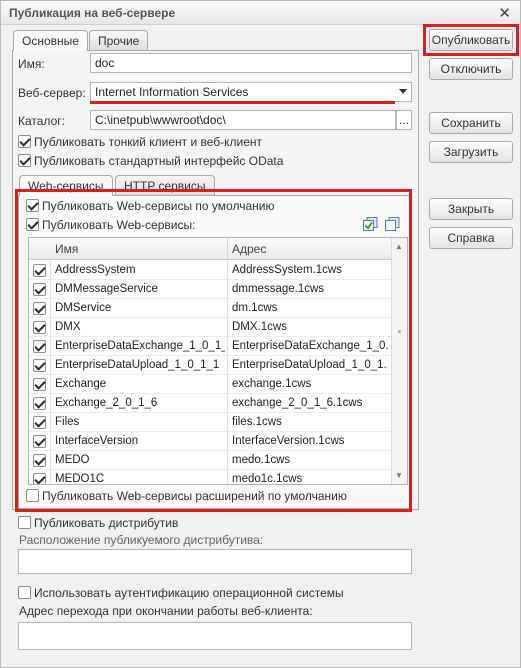 Image resolution: width=521 pixels, height=668 pixels. I want to click on row-name: EnterpriseDataExchange_1_0_1_1, so click(140, 346).